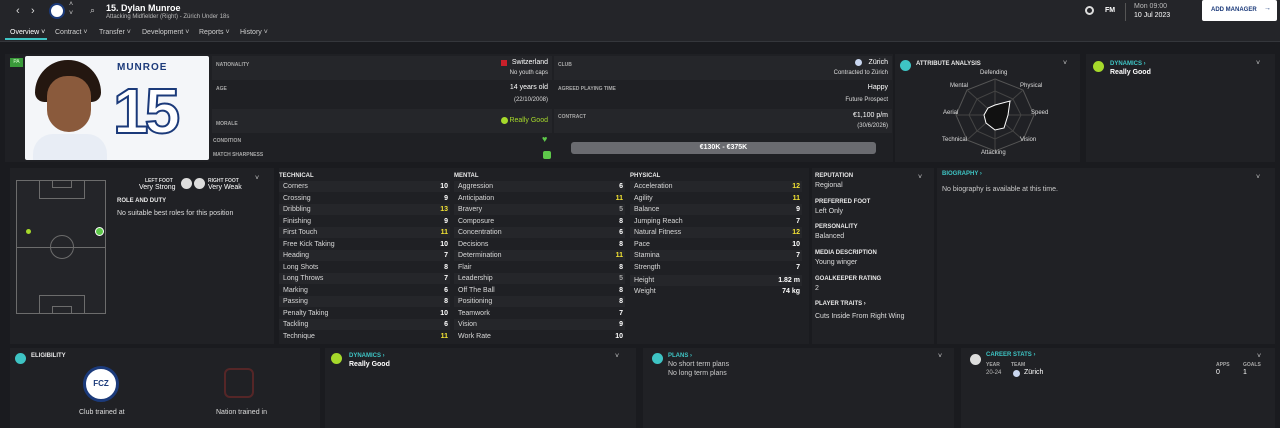 The width and height of the screenshot is (1280, 428). I want to click on attribute-name: Finishing, so click(297, 221).